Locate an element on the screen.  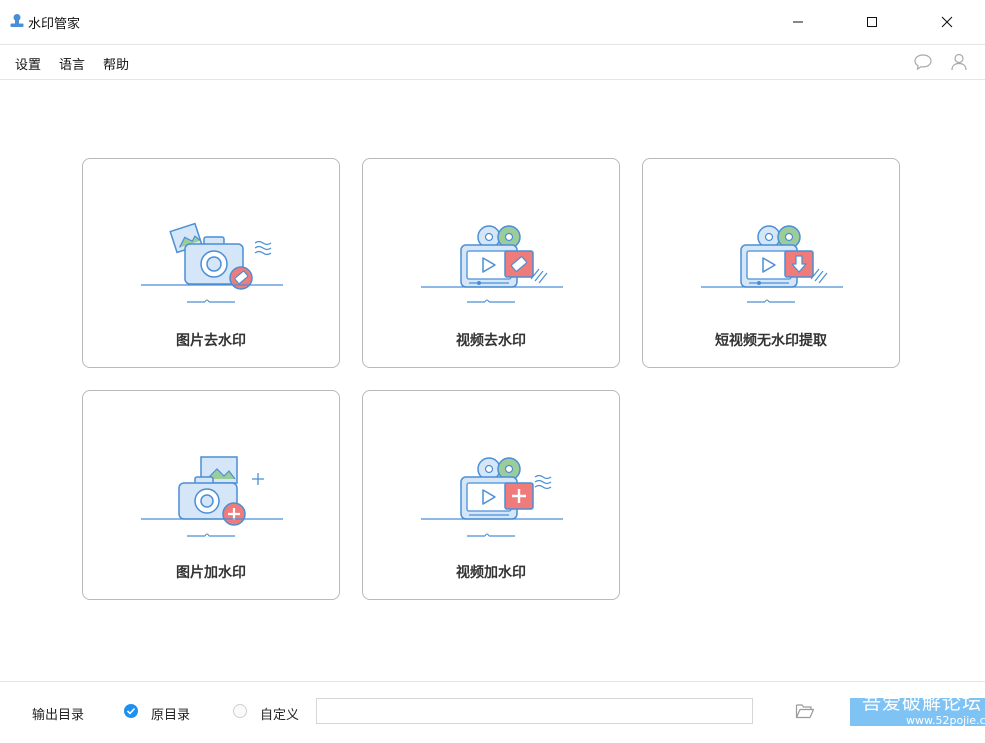
radio-custom-directory is located at coordinates (240, 711).